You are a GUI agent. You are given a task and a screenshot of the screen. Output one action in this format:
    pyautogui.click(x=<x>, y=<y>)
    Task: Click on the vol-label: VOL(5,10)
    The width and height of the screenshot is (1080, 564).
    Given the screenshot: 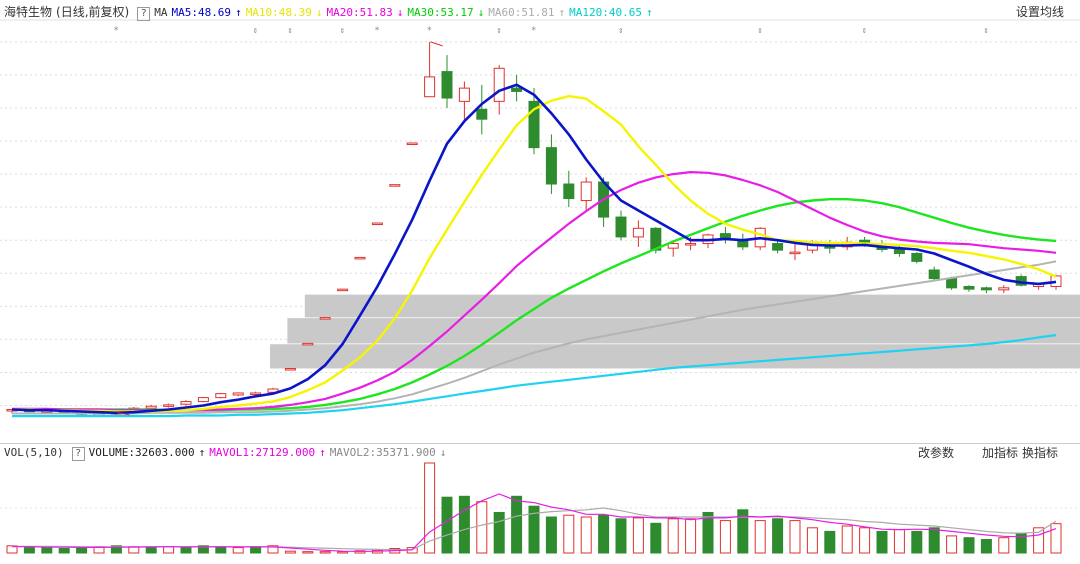 What is the action you would take?
    pyautogui.click(x=34, y=452)
    